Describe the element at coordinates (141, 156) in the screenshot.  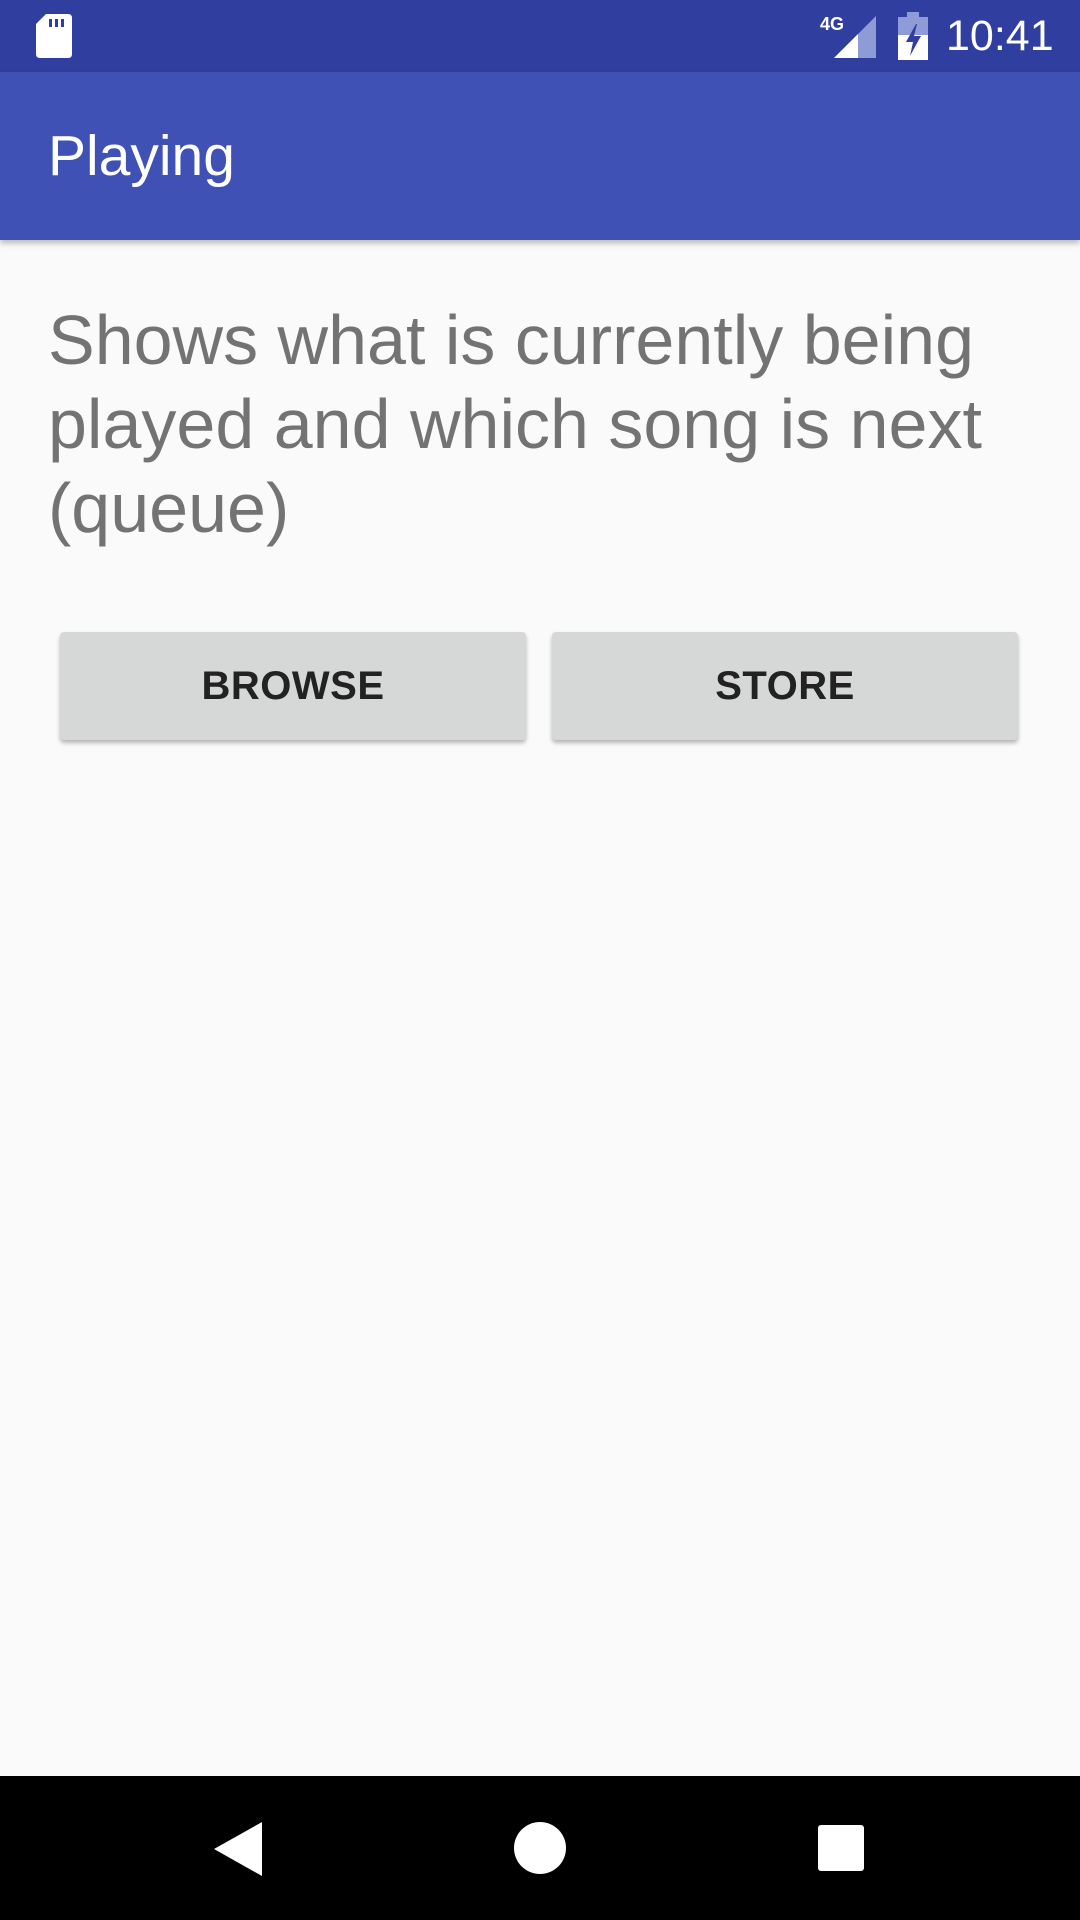
I see `app-title: Playing` at that location.